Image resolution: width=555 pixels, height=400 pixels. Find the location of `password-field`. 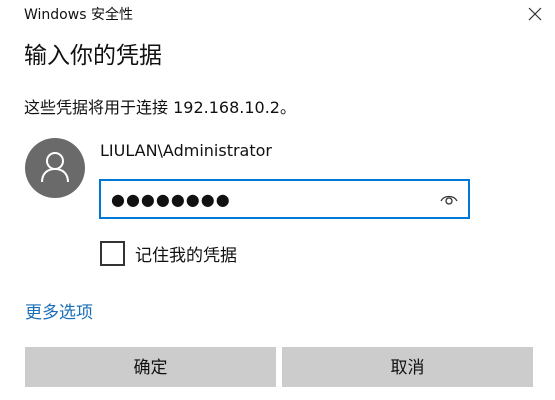

password-field is located at coordinates (284, 199).